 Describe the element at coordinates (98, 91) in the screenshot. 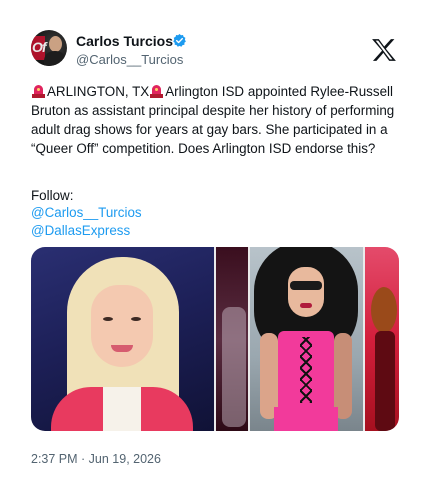

I see `tweet-location: ARLINGTON, TX` at that location.